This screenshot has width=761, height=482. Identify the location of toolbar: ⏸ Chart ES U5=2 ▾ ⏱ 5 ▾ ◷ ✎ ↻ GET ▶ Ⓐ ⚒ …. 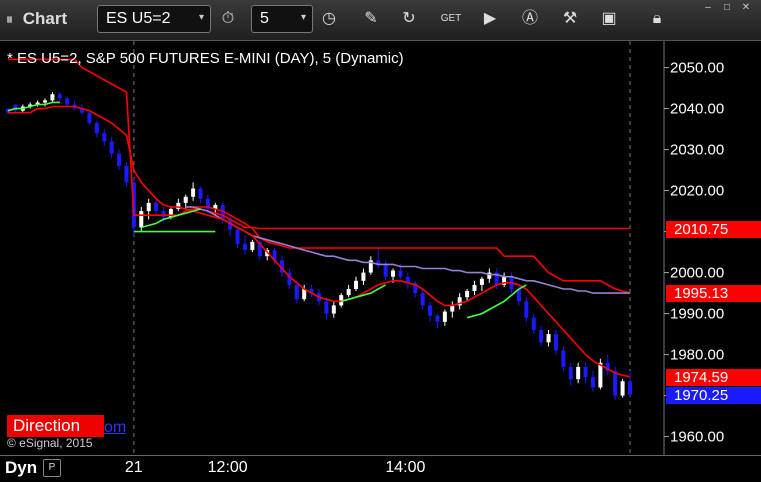
(380, 20).